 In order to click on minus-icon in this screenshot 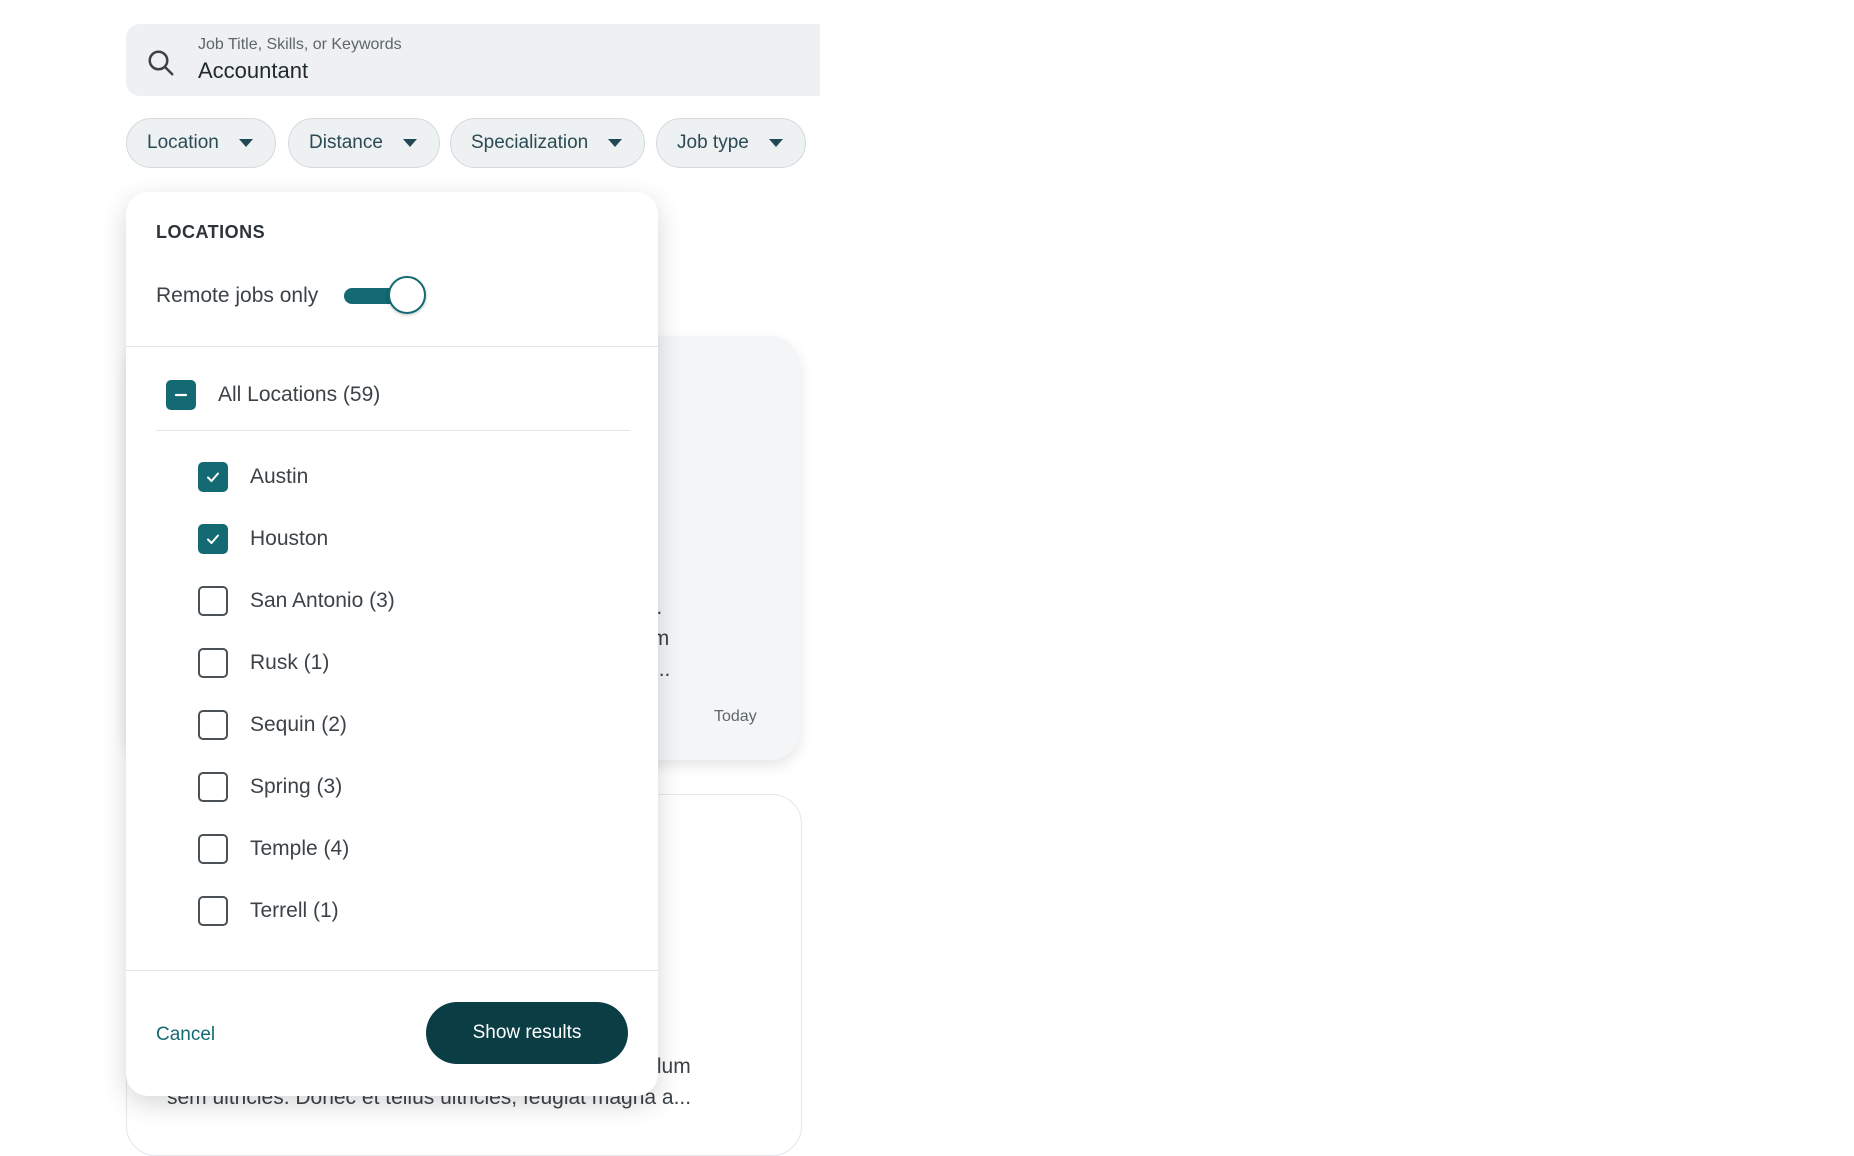, I will do `click(181, 395)`.